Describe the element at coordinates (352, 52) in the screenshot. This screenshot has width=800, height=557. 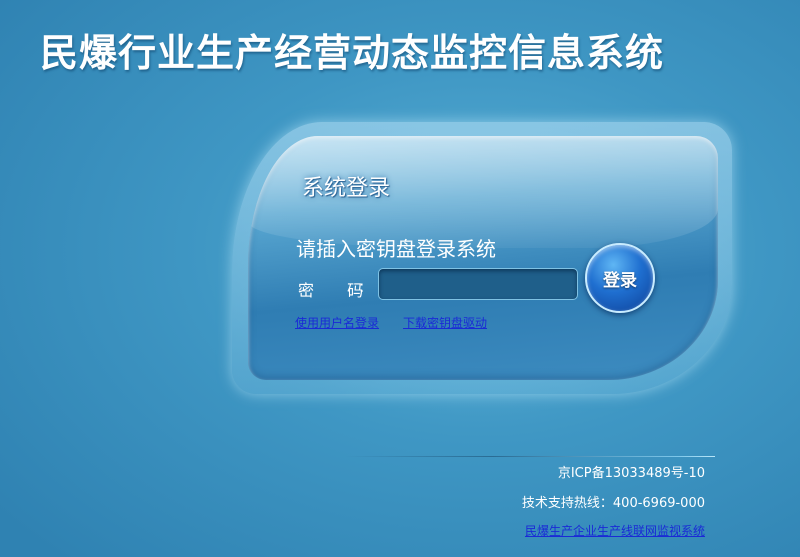
I see `page-title: 民爆行业生产经营动态监控信息系统` at that location.